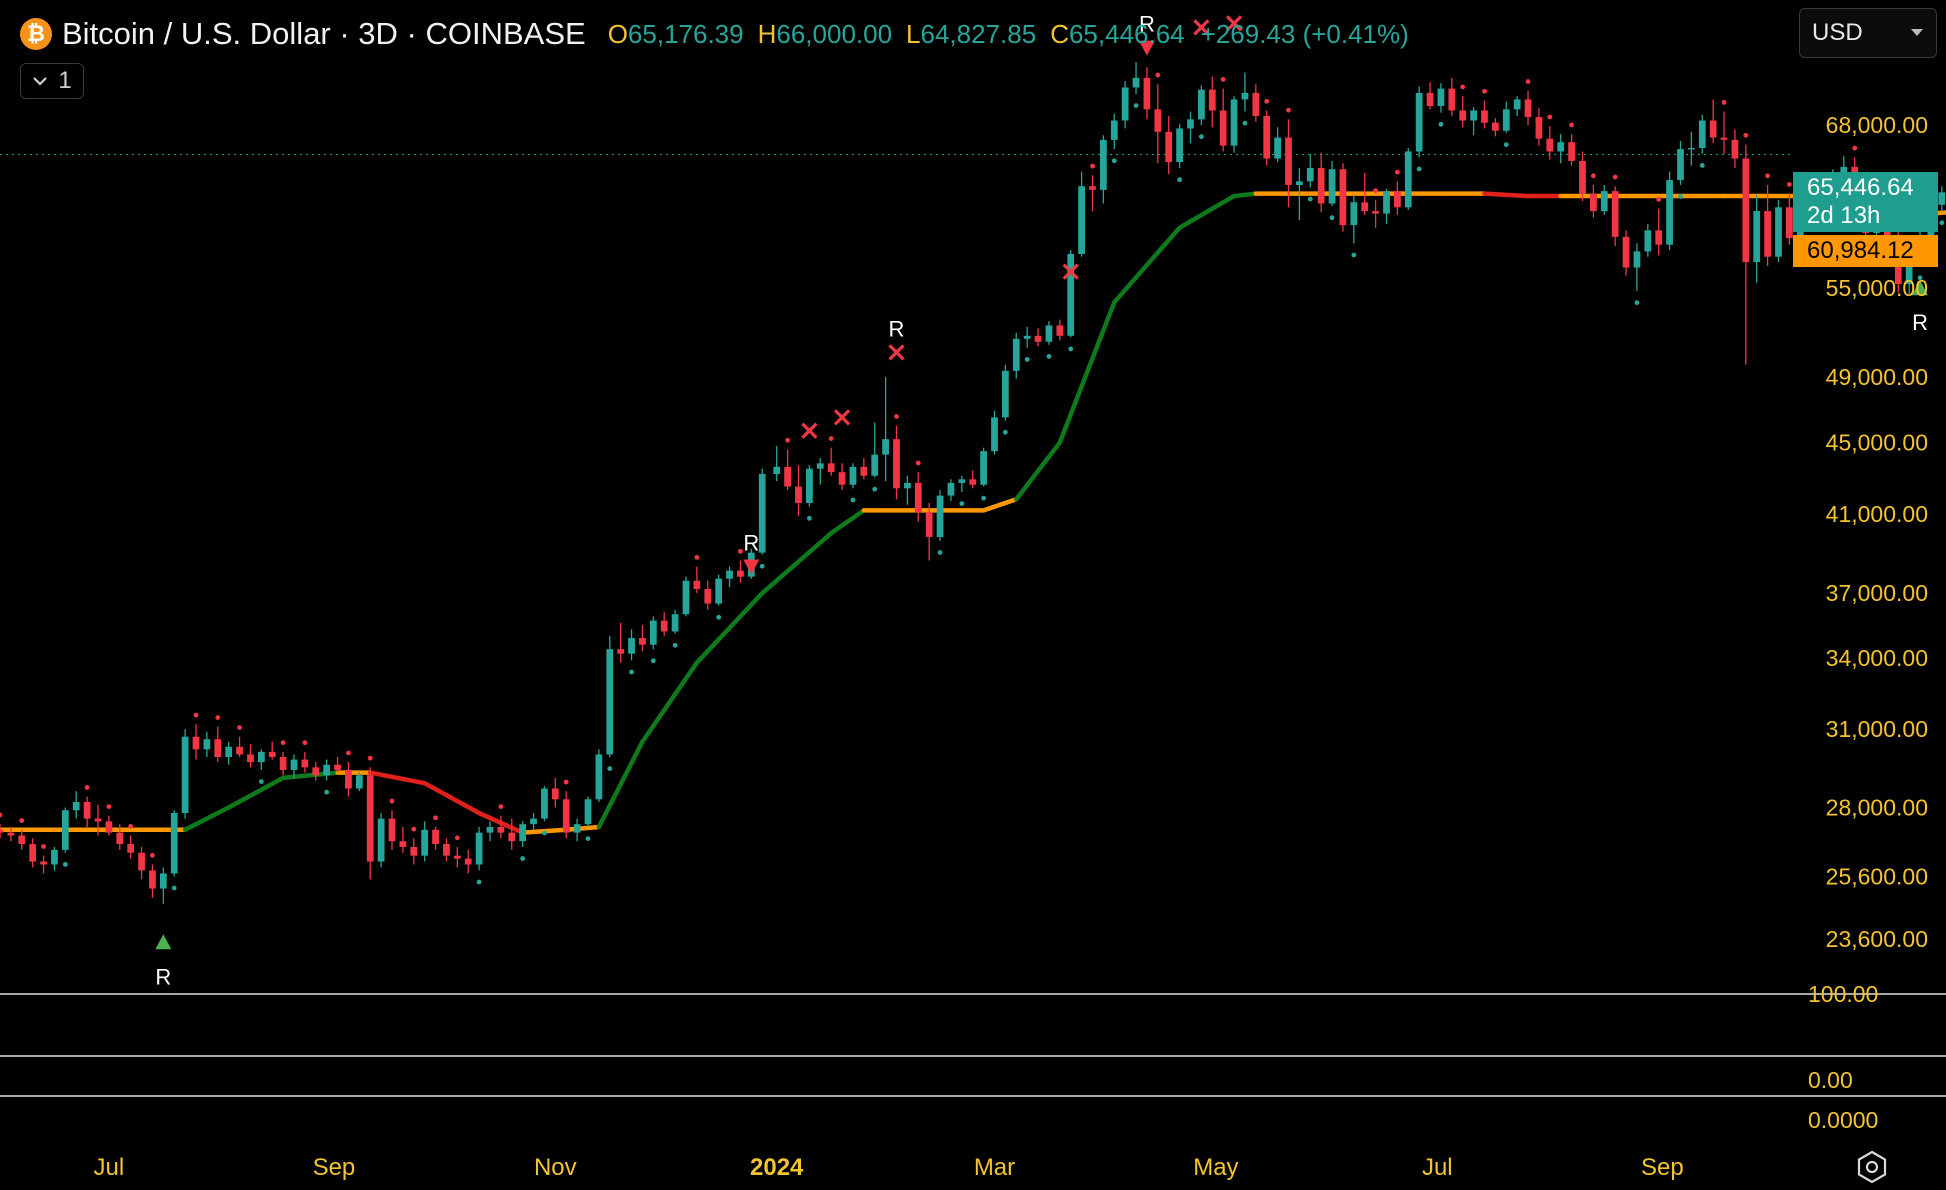 This screenshot has width=1946, height=1190. What do you see at coordinates (1843, 1120) in the screenshot?
I see `pane-scale-label: 0.0000` at bounding box center [1843, 1120].